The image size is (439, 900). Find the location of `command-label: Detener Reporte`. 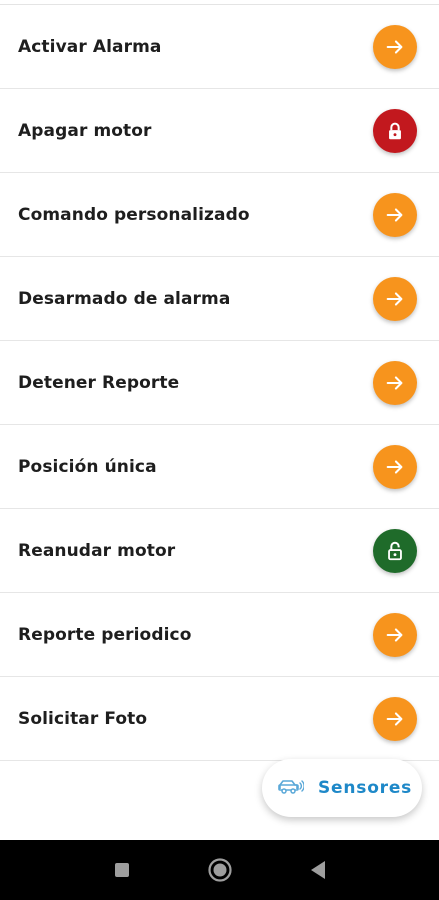

command-label: Detener Reporte is located at coordinates (99, 382).